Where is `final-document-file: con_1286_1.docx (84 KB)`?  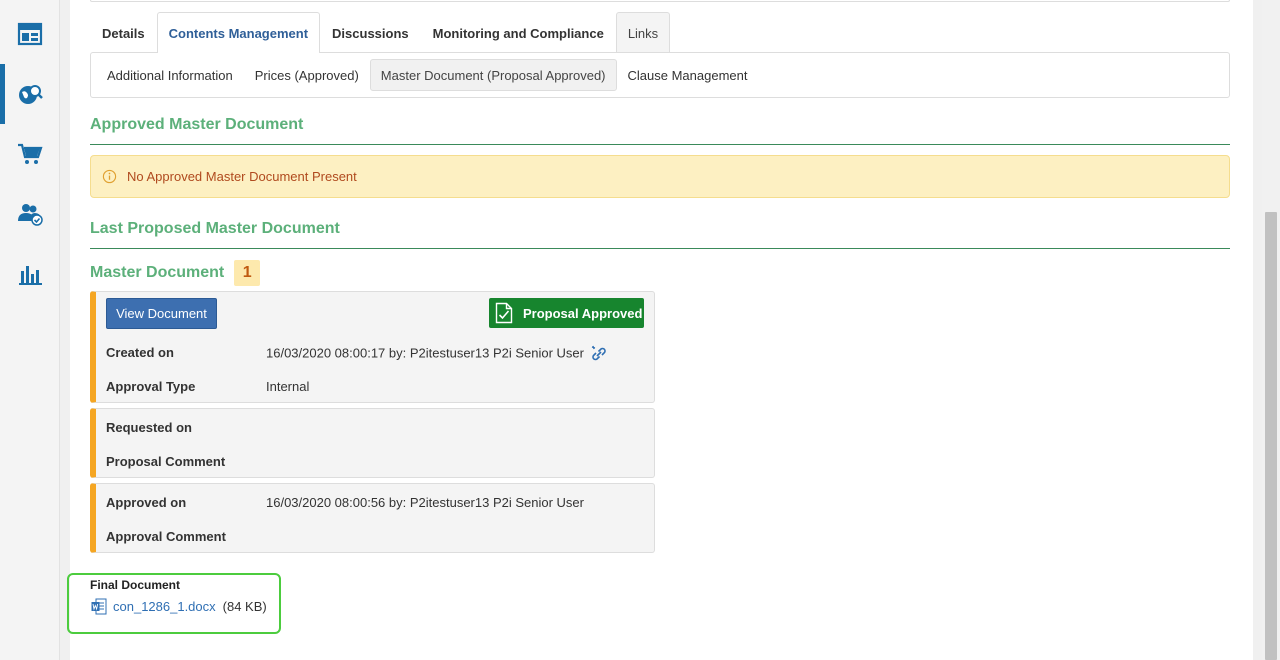
final-document-file: con_1286_1.docx (84 KB) is located at coordinates (179, 606).